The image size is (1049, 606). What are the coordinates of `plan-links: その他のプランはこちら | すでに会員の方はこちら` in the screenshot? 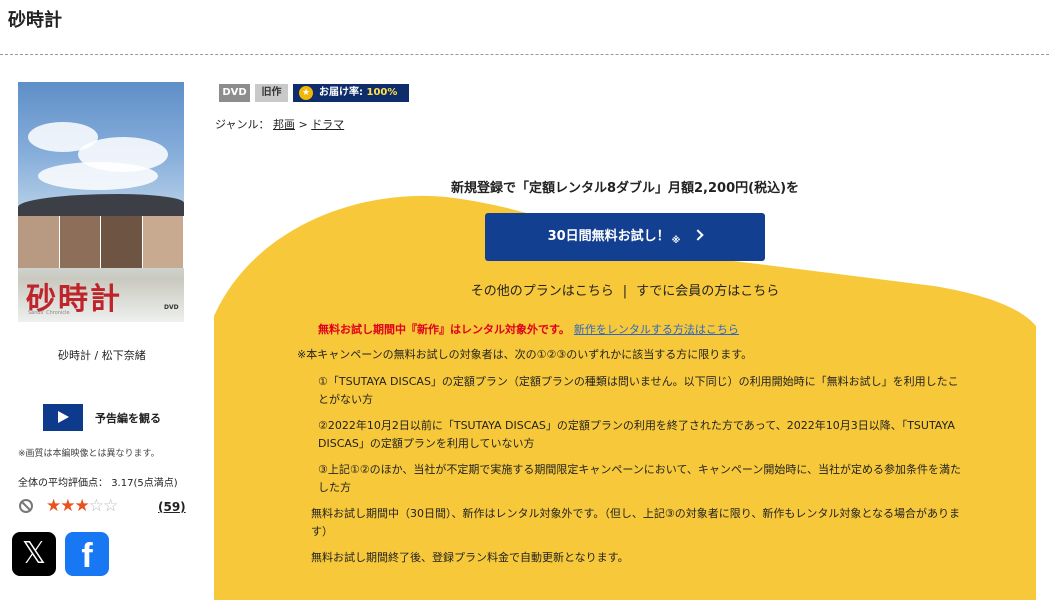 It's located at (625, 289).